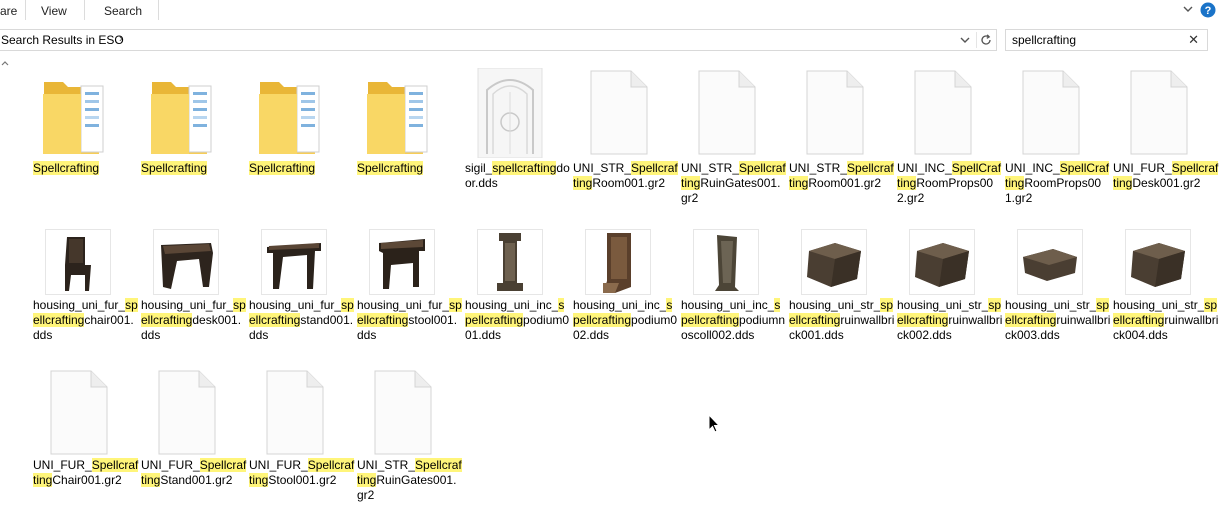 The height and width of the screenshot is (531, 1220). I want to click on file-item: UNI_FUR_SpellcraftingDesk001.gr2, so click(1166, 129).